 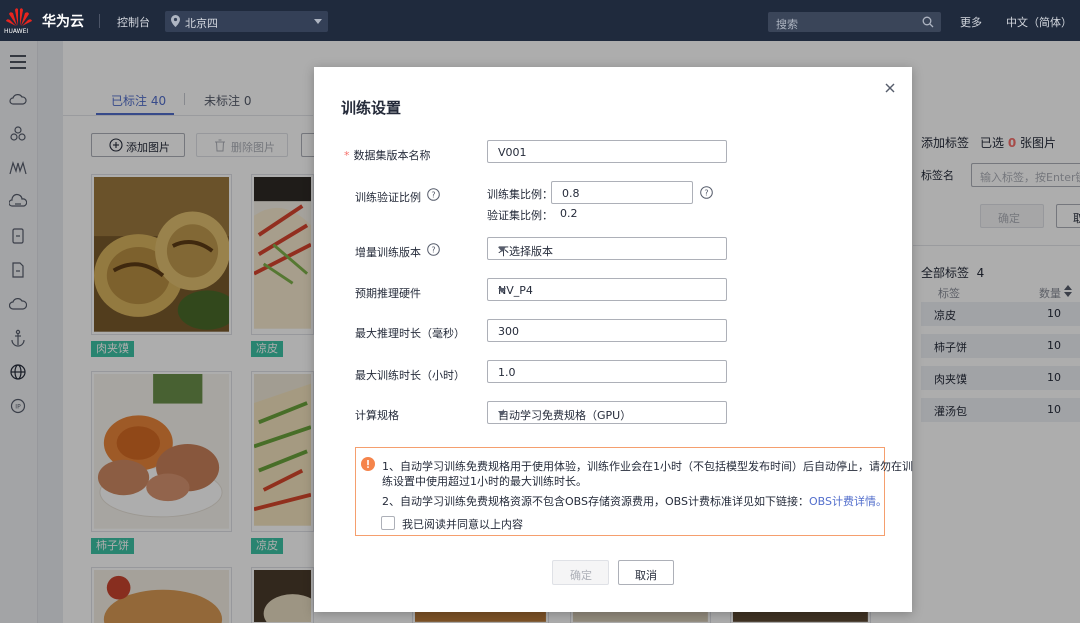 What do you see at coordinates (388, 523) in the screenshot?
I see `agree-checkbox` at bounding box center [388, 523].